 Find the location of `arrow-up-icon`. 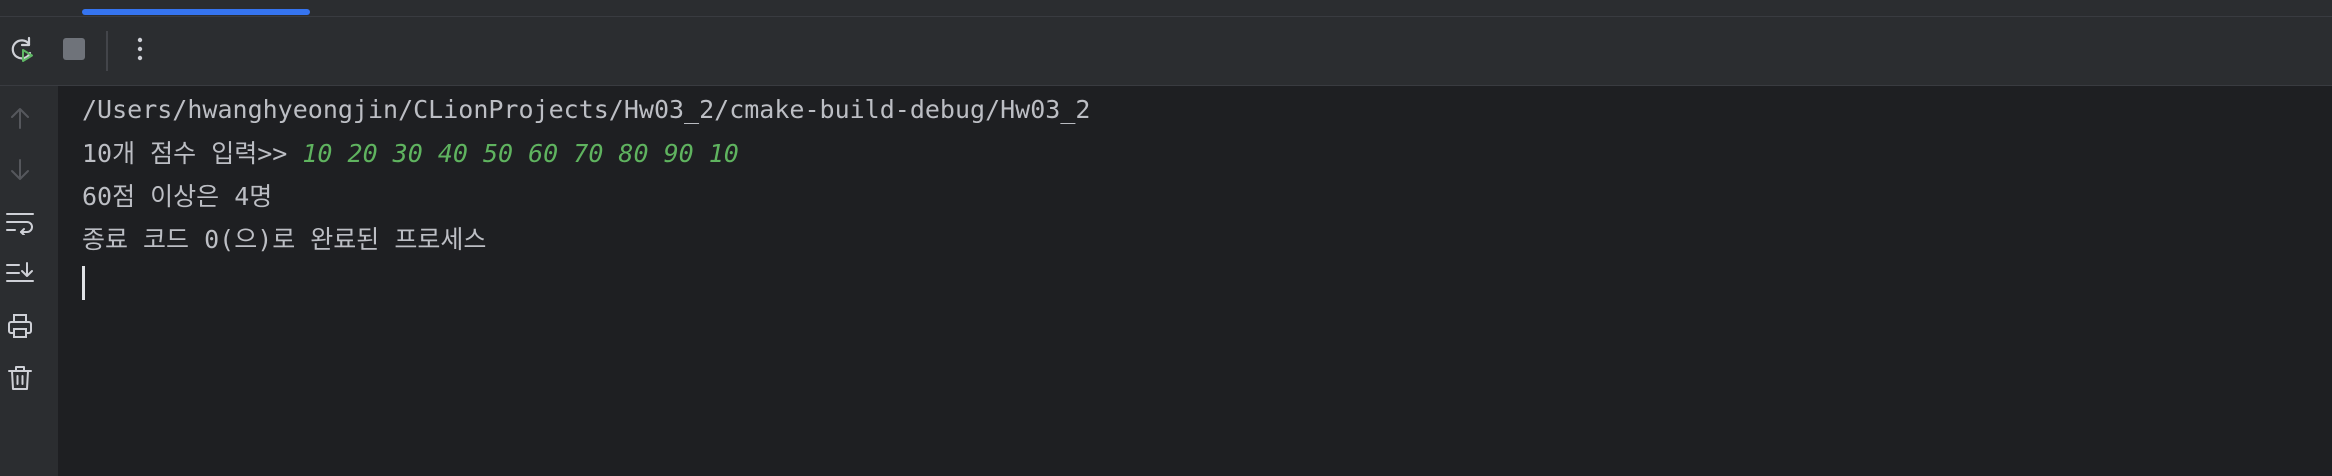

arrow-up-icon is located at coordinates (20, 120).